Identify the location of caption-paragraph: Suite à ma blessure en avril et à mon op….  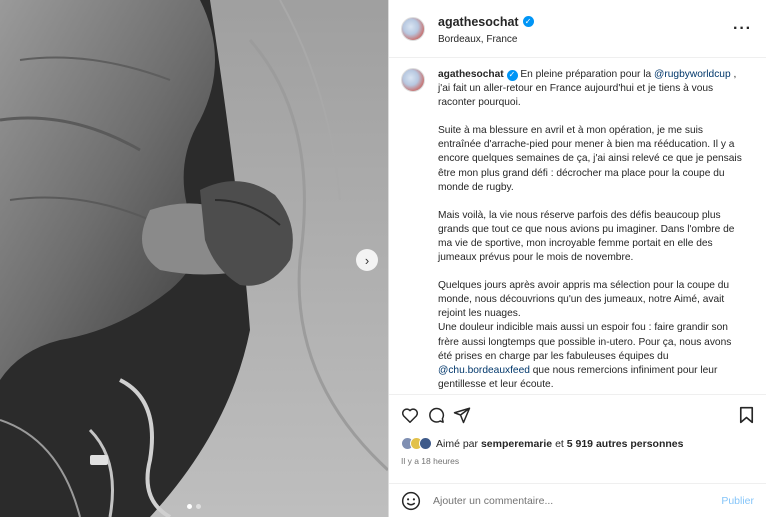
(590, 159).